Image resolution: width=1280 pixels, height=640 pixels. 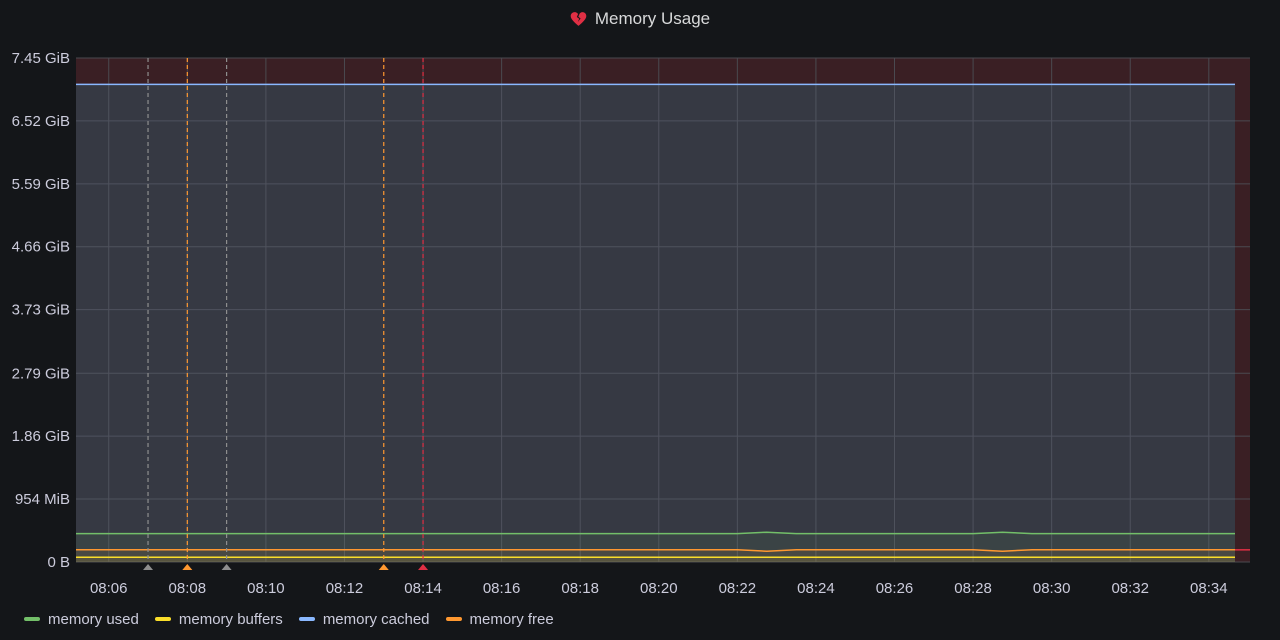 I want to click on y-tick-label: 0 B, so click(x=58, y=562).